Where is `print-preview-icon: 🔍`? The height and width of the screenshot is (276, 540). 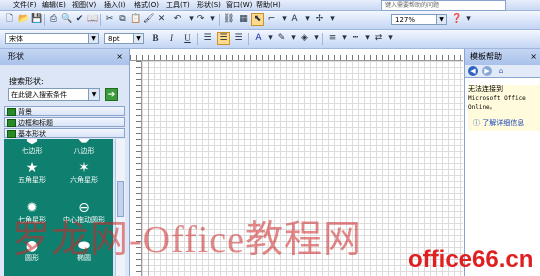 print-preview-icon: 🔍 is located at coordinates (66, 19).